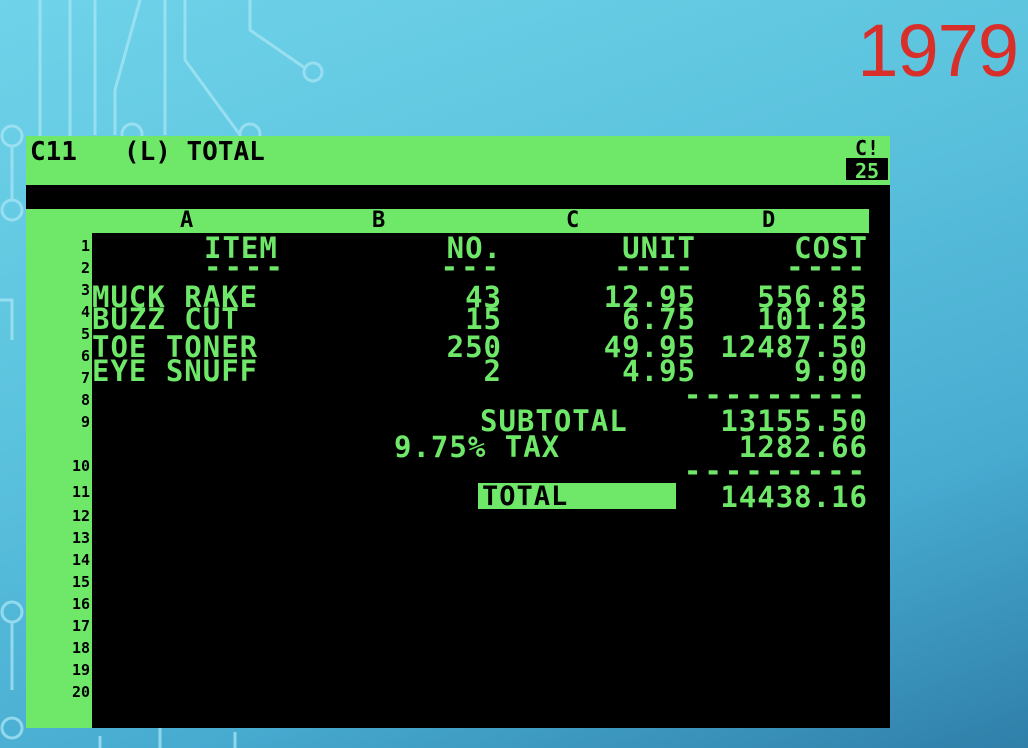 Image resolution: width=1028 pixels, height=748 pixels. Describe the element at coordinates (450, 267) in the screenshot. I see `underline-no: ---` at that location.